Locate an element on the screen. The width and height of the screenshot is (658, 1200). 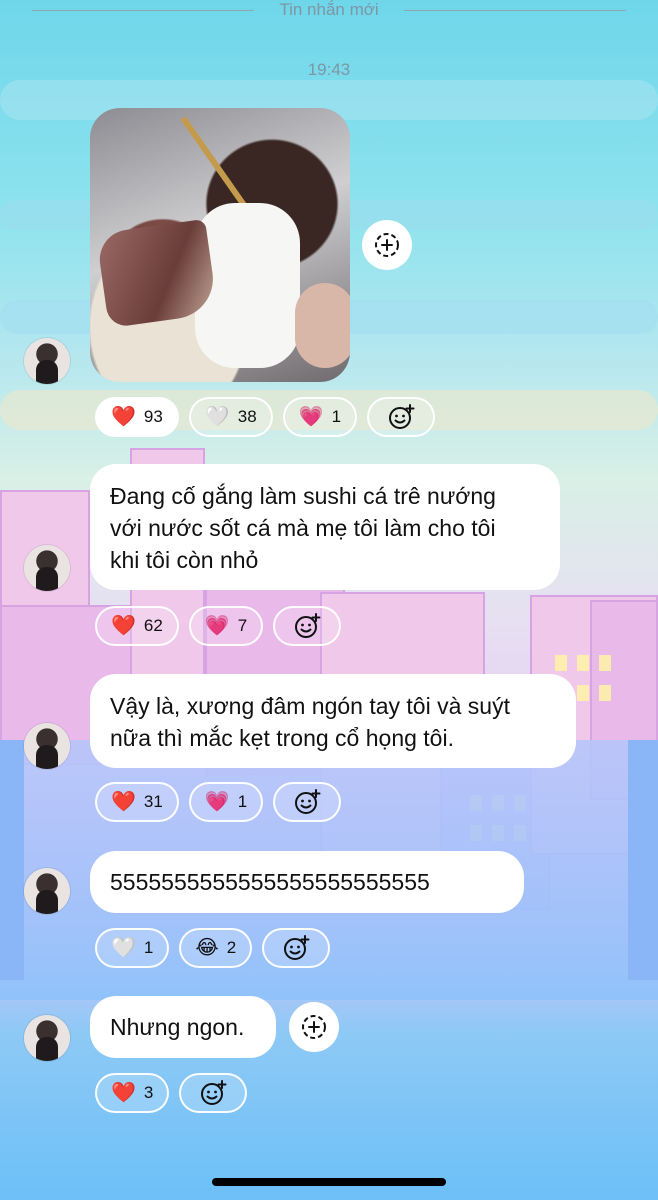
message-line: Đang cố gắng làm sushi cá trê nướng is located at coordinates (303, 496).